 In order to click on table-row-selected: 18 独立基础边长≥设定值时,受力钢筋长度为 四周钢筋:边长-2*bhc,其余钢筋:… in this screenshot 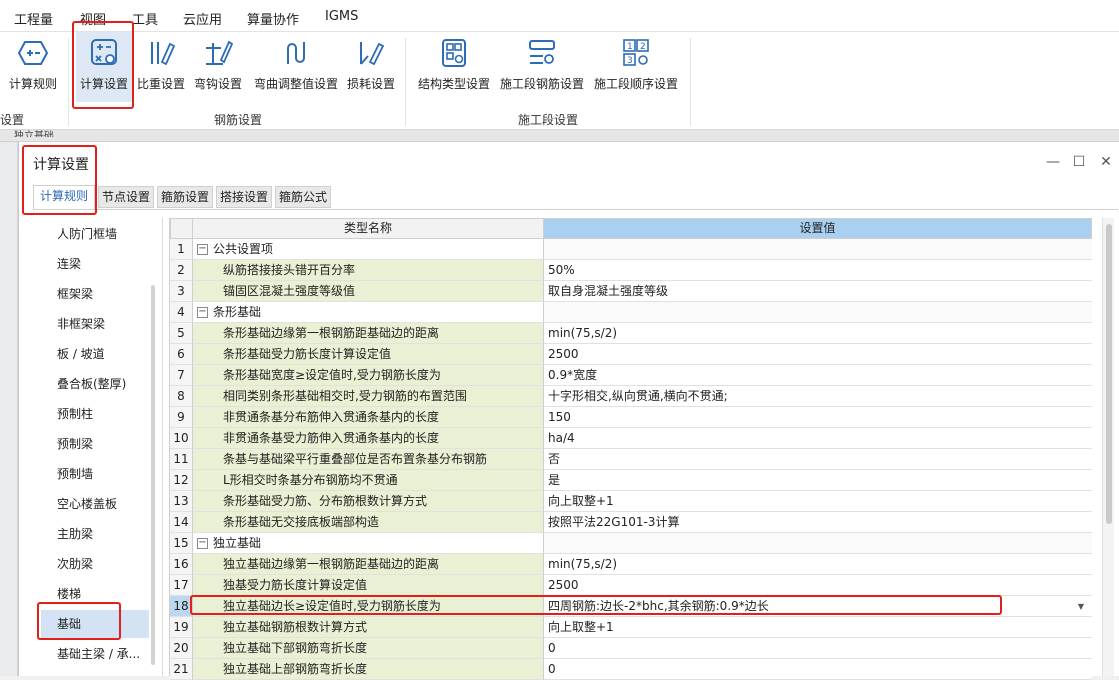, I will do `click(631, 606)`.